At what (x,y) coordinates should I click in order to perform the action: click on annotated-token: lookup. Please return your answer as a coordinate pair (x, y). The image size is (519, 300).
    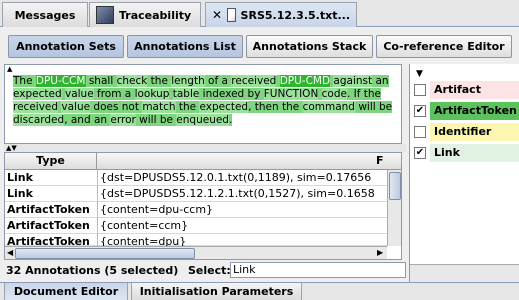
    Looking at the image, I should click on (152, 94).